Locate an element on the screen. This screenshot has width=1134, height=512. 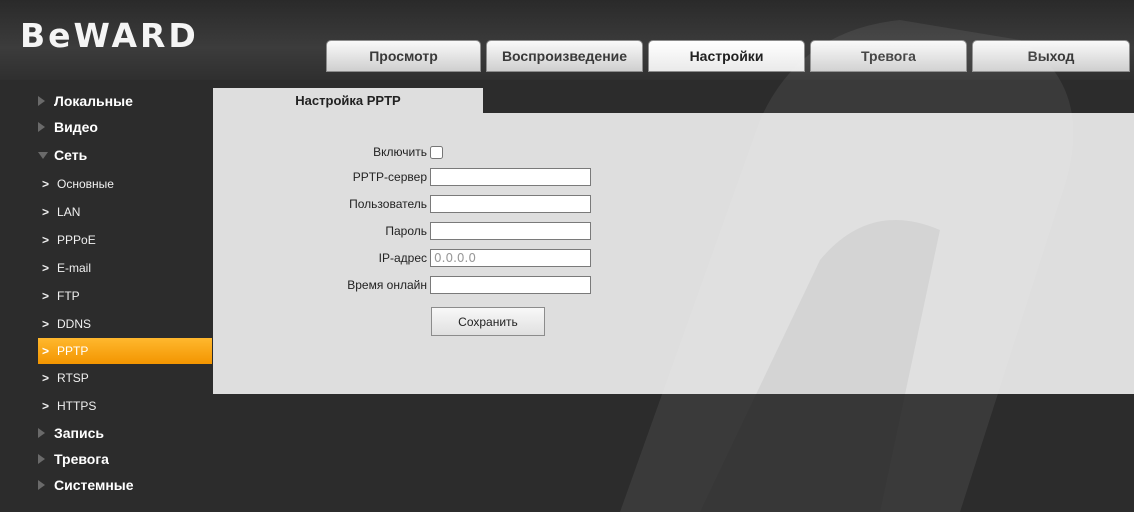
enable-label: Включить is located at coordinates (400, 152).